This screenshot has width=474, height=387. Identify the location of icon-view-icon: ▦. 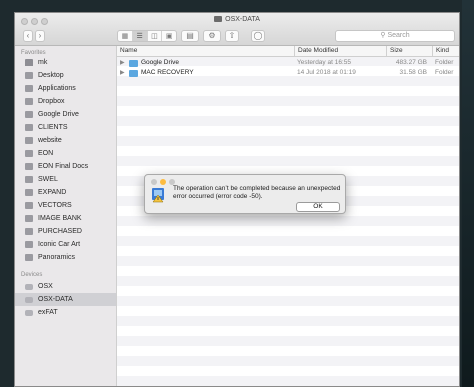
(125, 36).